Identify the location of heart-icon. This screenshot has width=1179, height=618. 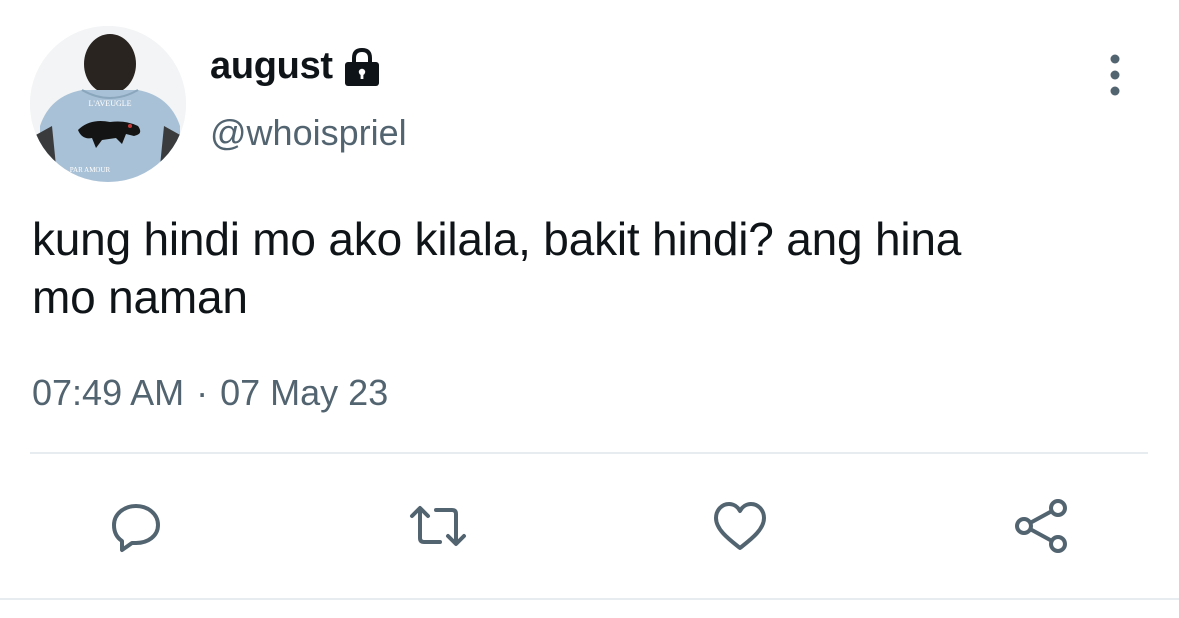
(740, 528).